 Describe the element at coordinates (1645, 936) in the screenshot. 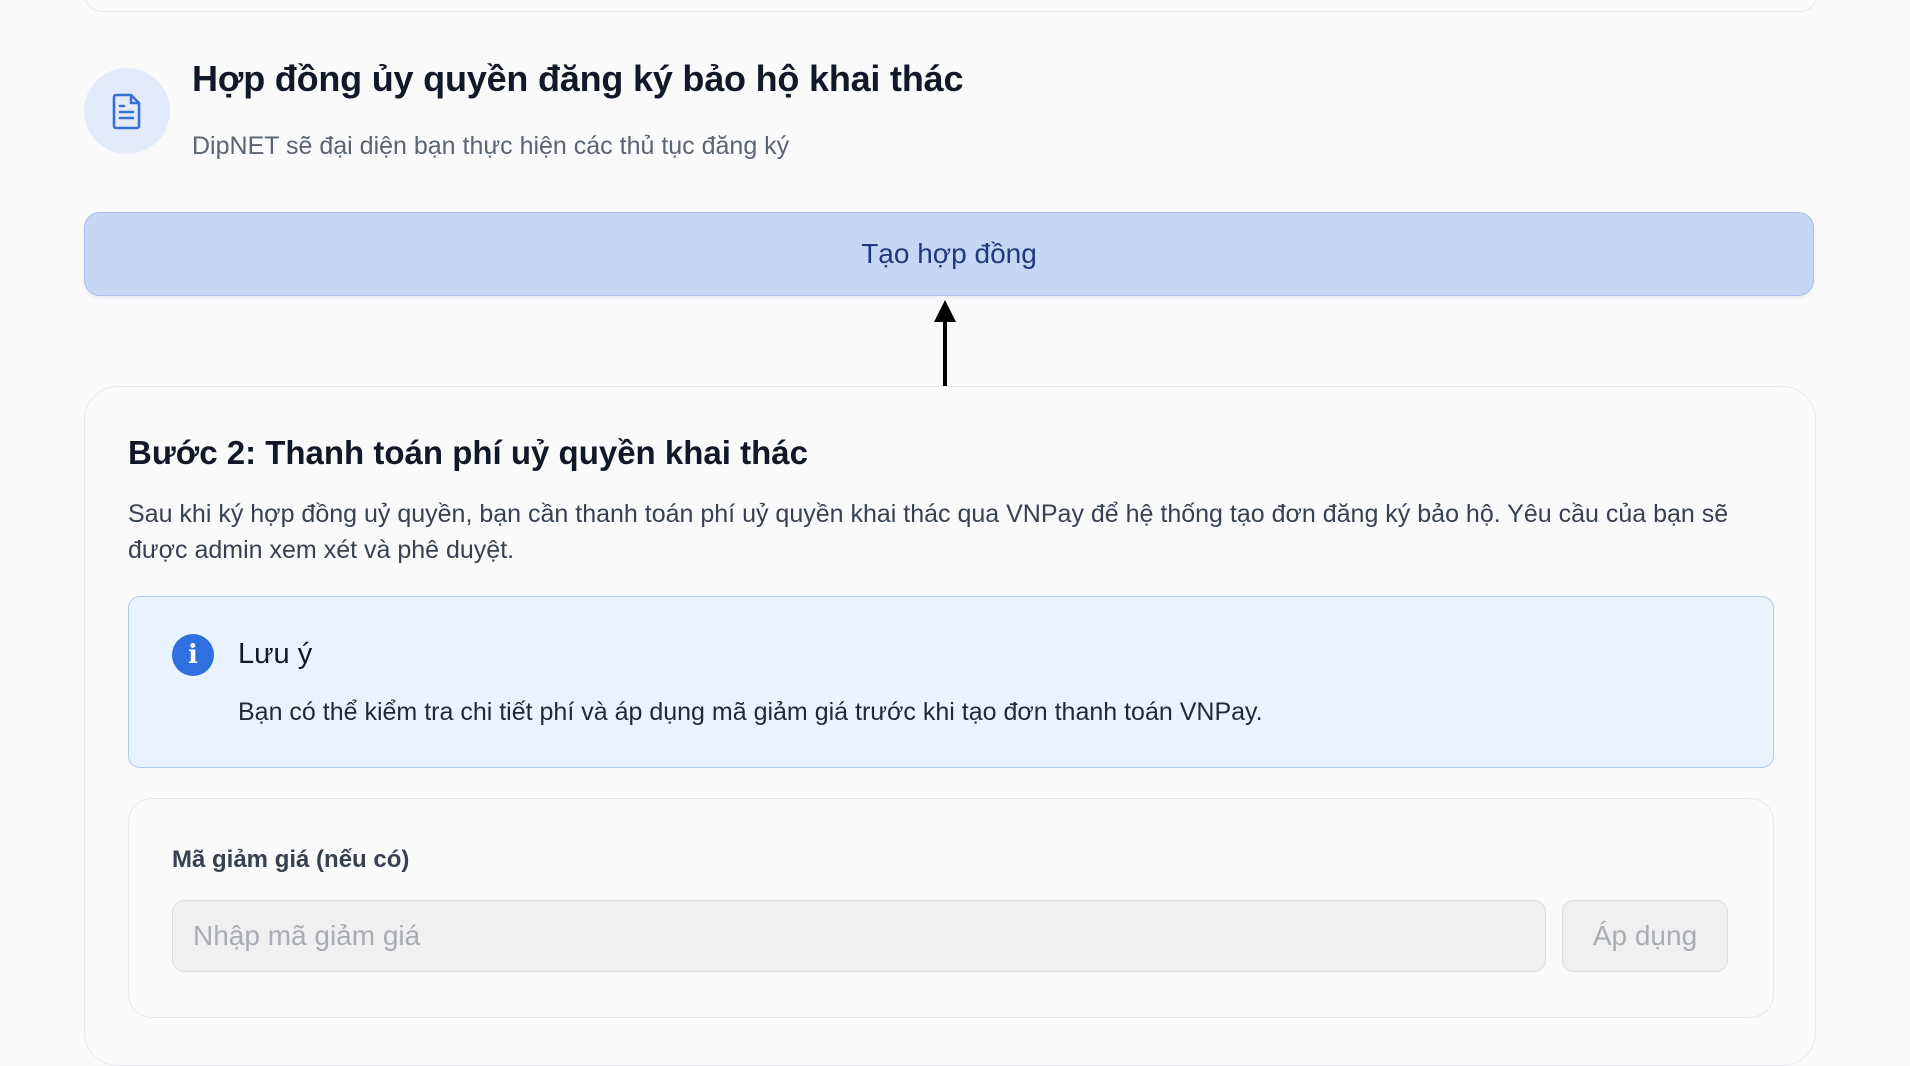

I see `apply-discount-button: Áp dụng` at that location.